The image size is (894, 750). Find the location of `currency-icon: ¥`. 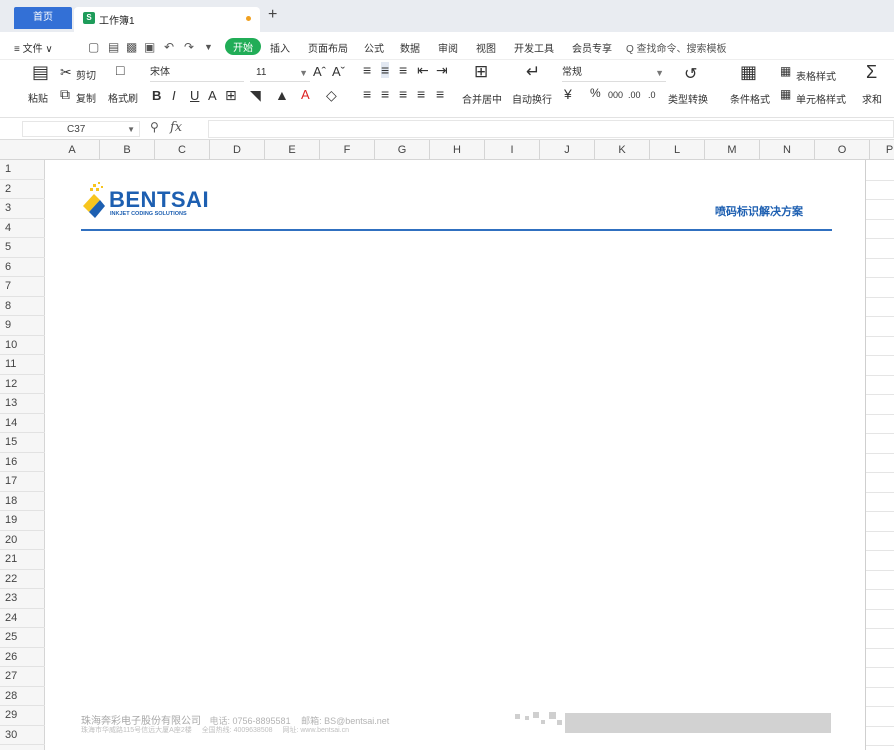

currency-icon: ¥ is located at coordinates (568, 94).